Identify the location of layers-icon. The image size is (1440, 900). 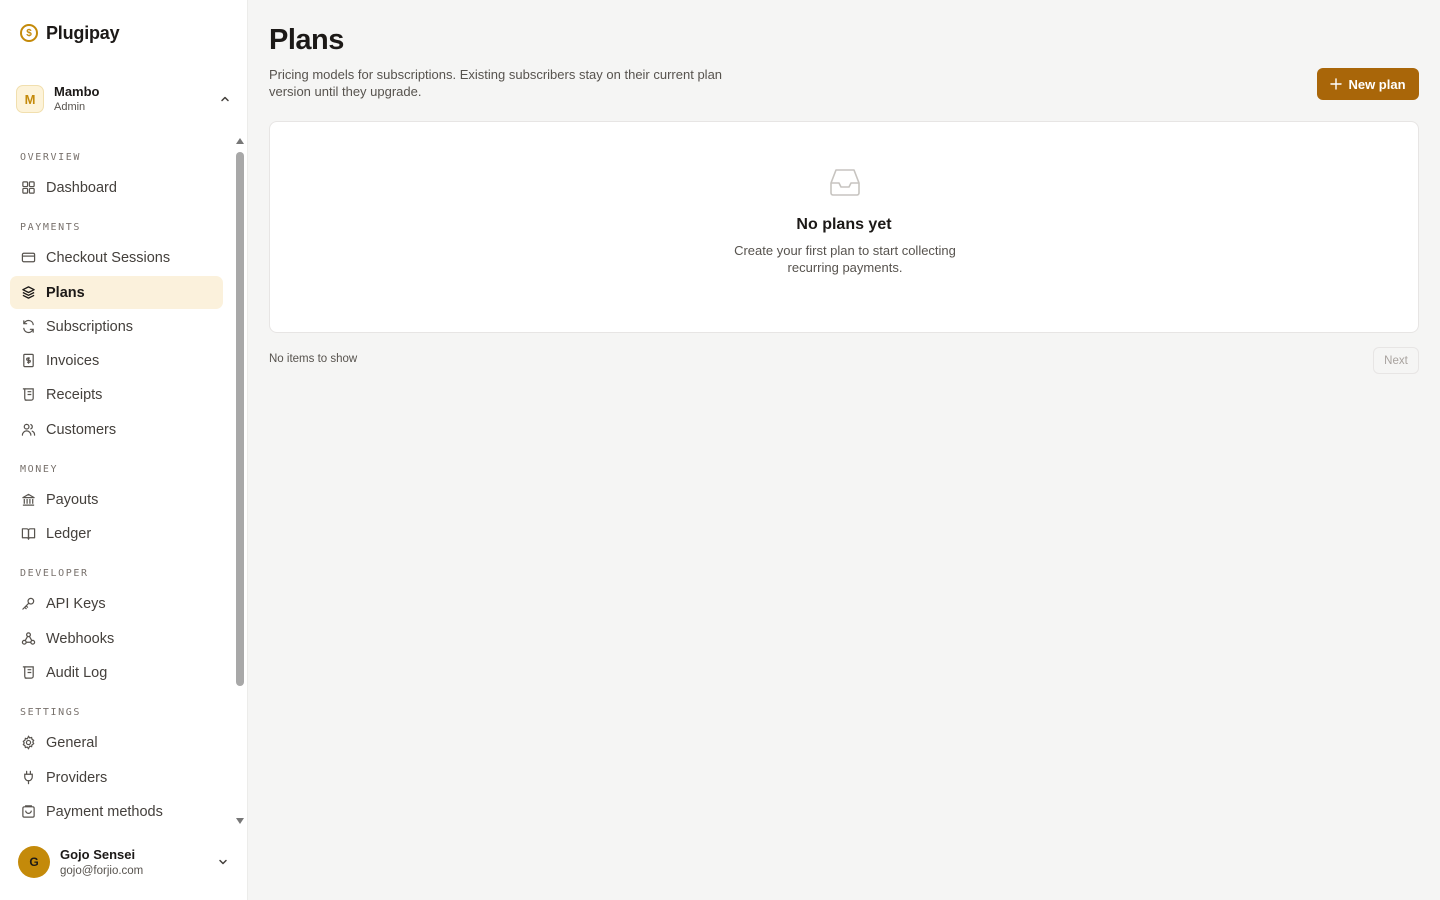
(28, 292).